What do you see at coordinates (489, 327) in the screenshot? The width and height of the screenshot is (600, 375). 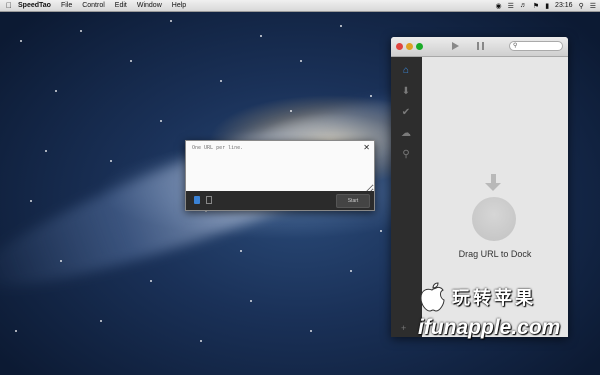 I see `watermark-url: ifunapple.com` at bounding box center [489, 327].